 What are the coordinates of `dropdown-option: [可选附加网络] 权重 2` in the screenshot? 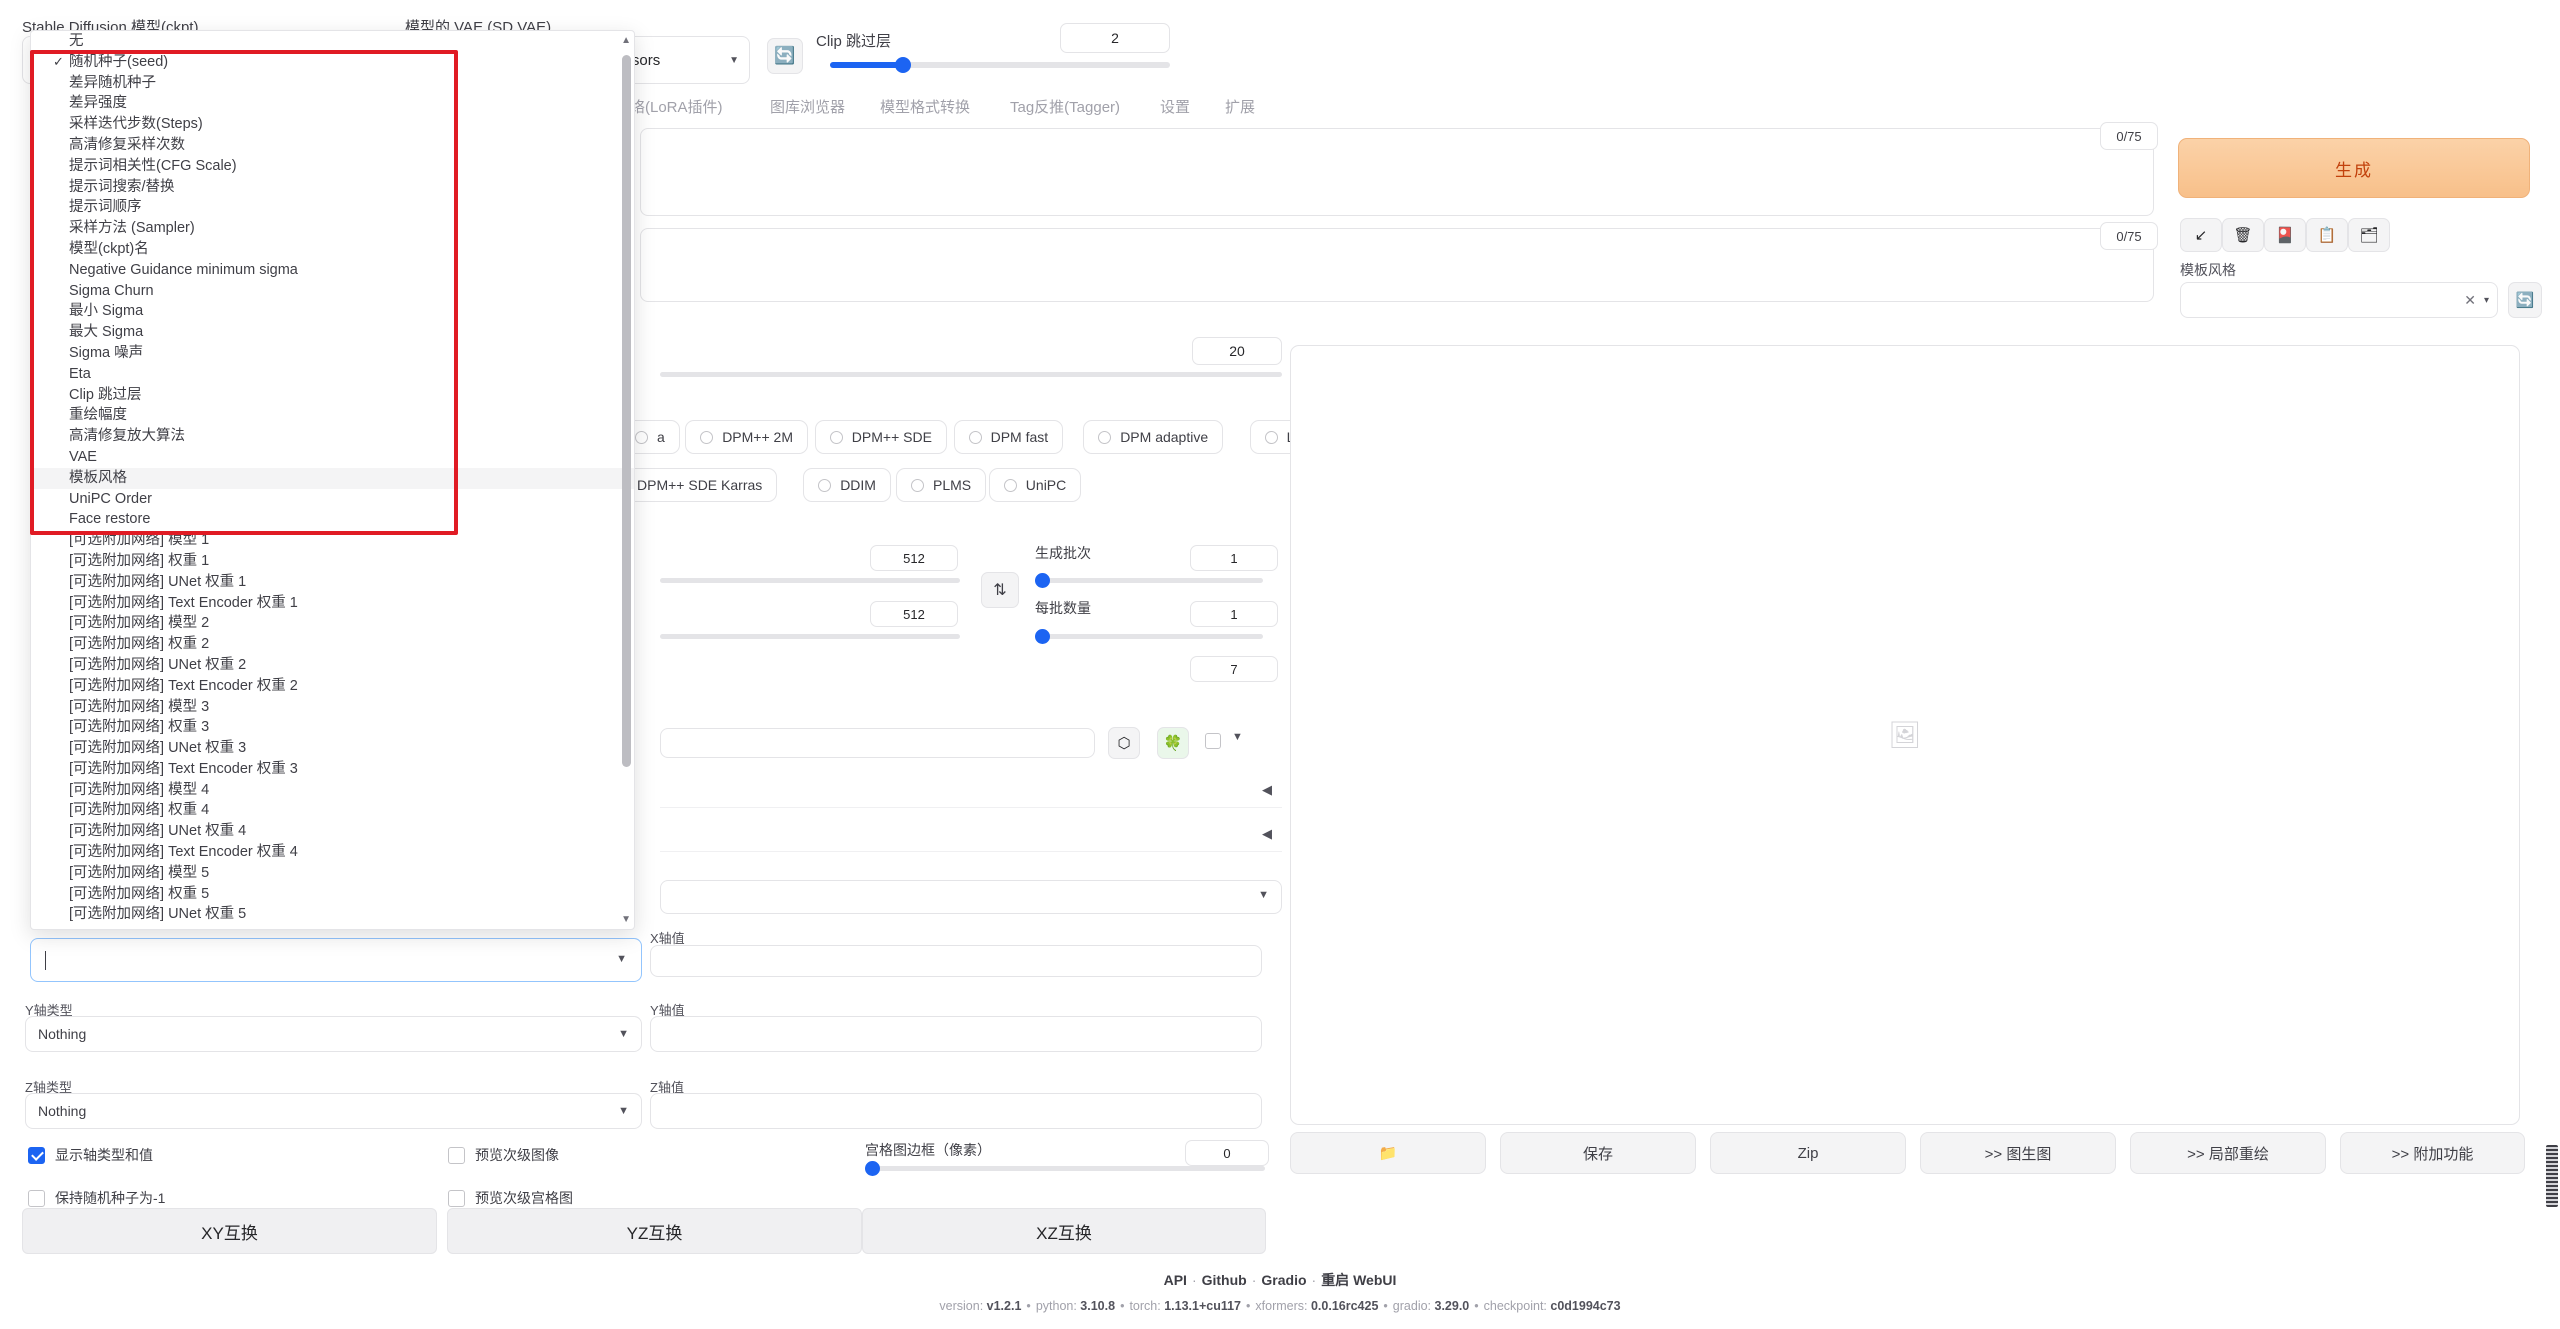 It's located at (332, 644).